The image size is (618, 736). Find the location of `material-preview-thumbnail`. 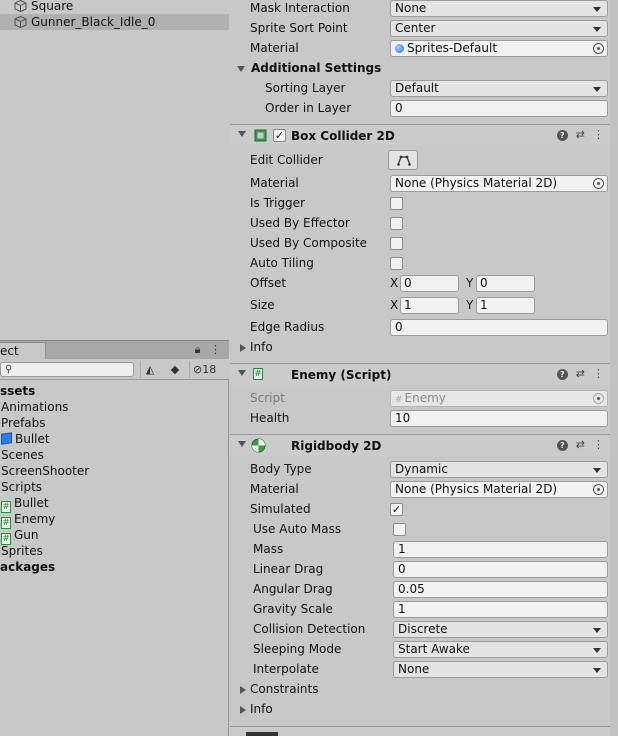

material-preview-thumbnail is located at coordinates (262, 734).